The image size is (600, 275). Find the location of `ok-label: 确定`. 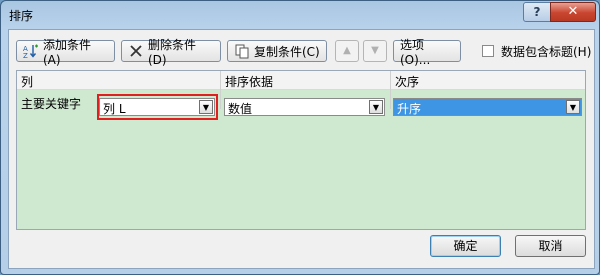

ok-label: 确定 is located at coordinates (465, 246).